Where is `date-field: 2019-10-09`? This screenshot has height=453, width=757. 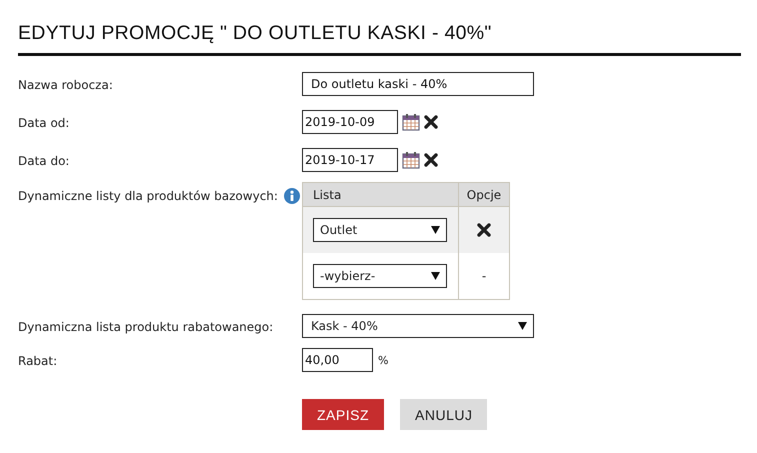
date-field: 2019-10-09 is located at coordinates (350, 122).